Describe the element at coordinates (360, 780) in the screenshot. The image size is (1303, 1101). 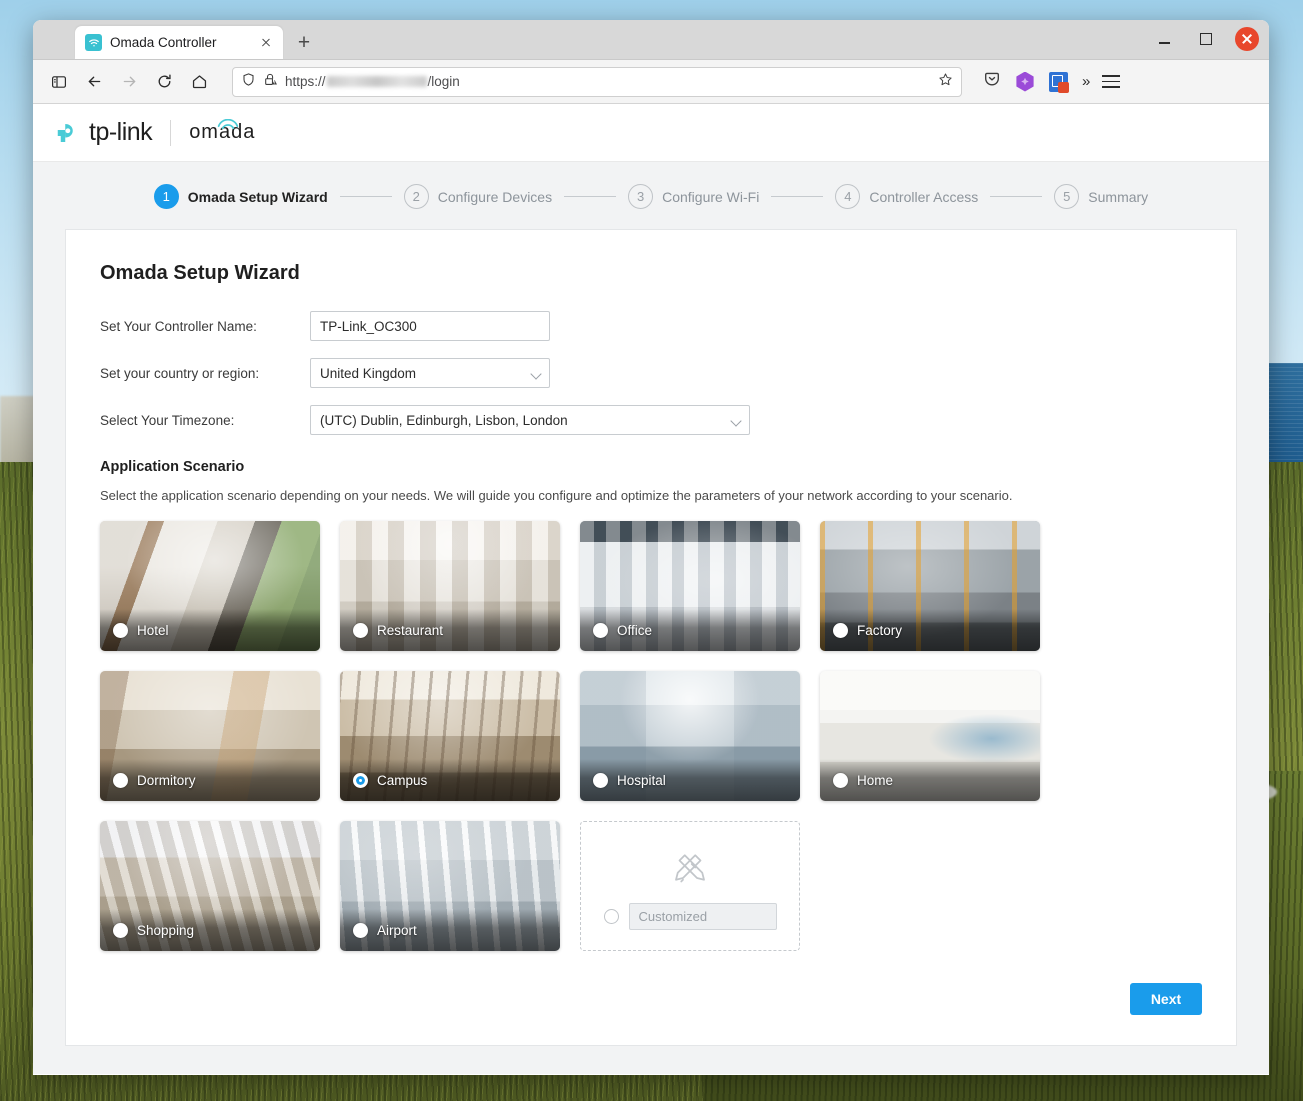
I see `scenario-radio-selected` at that location.